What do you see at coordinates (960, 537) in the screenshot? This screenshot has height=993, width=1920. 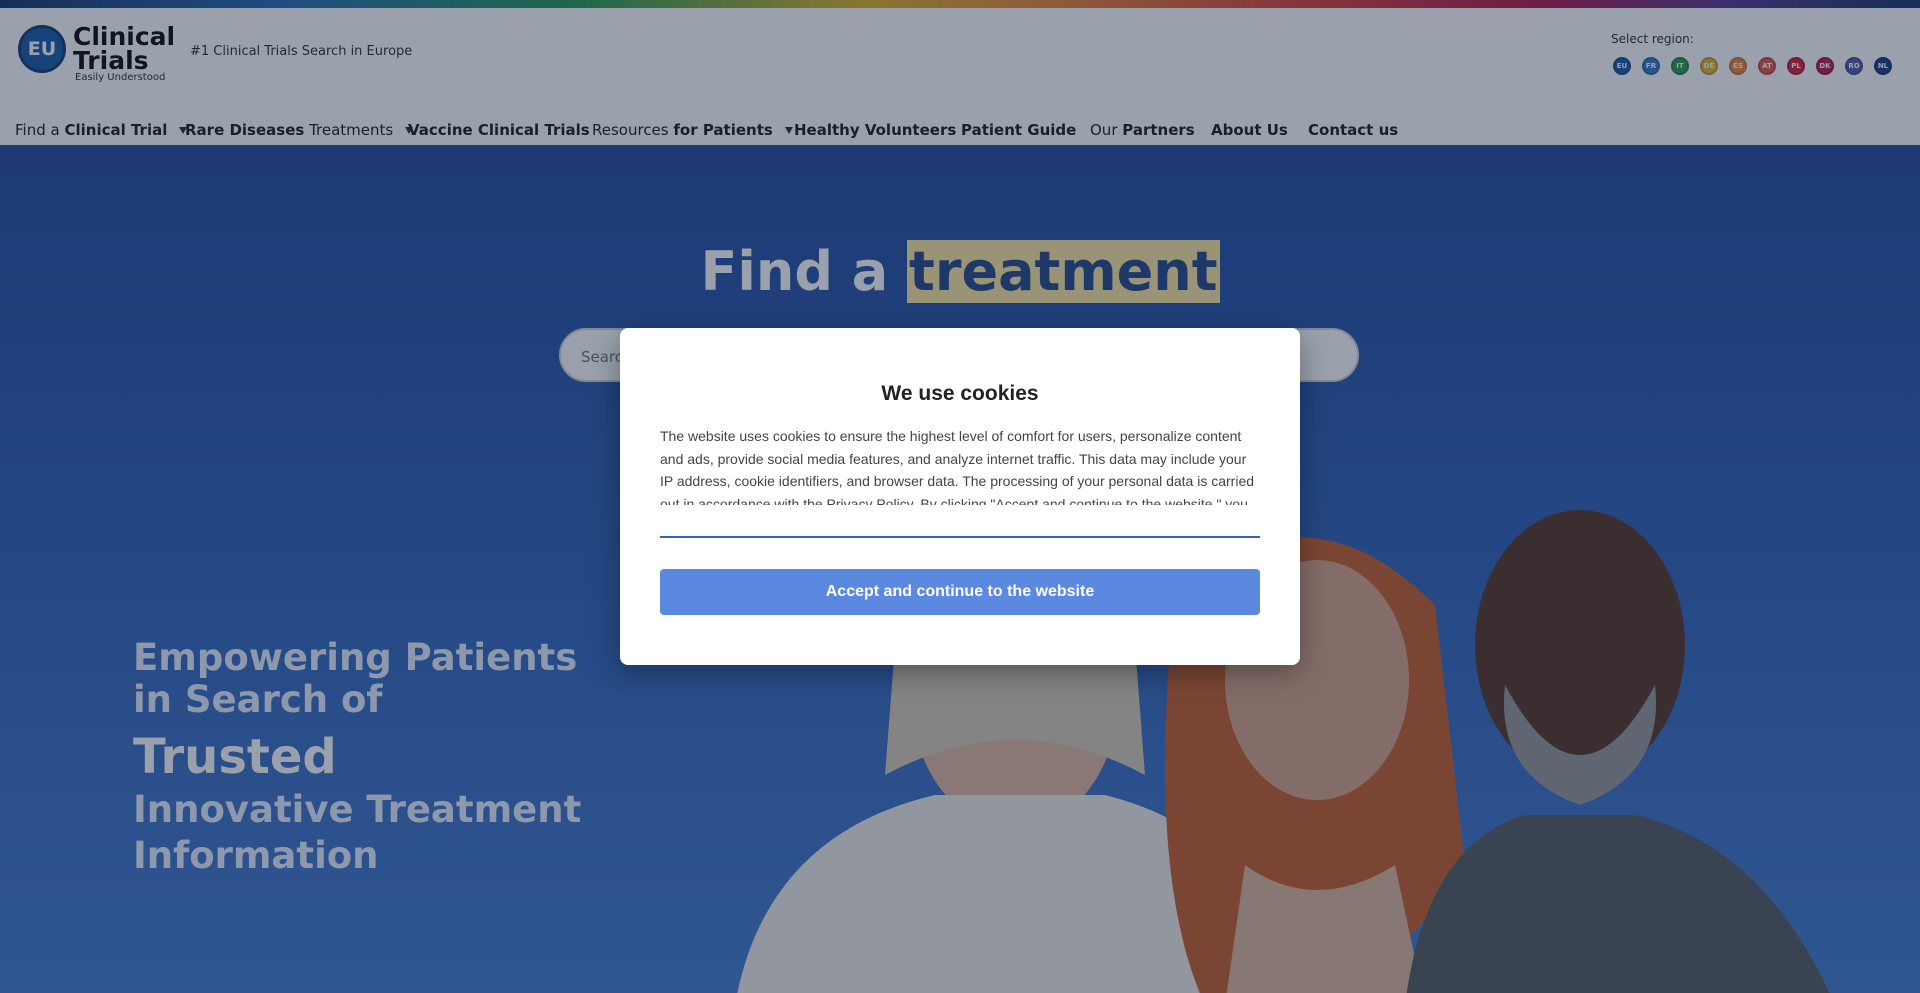 I see `cookie-modal-divider` at bounding box center [960, 537].